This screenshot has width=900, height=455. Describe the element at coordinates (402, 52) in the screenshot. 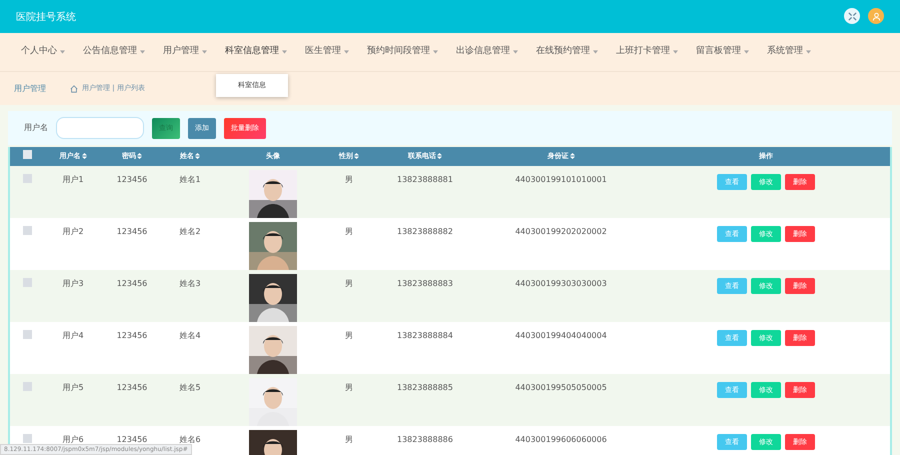

I see `nav-menu-item: 预约时间段管理` at that location.